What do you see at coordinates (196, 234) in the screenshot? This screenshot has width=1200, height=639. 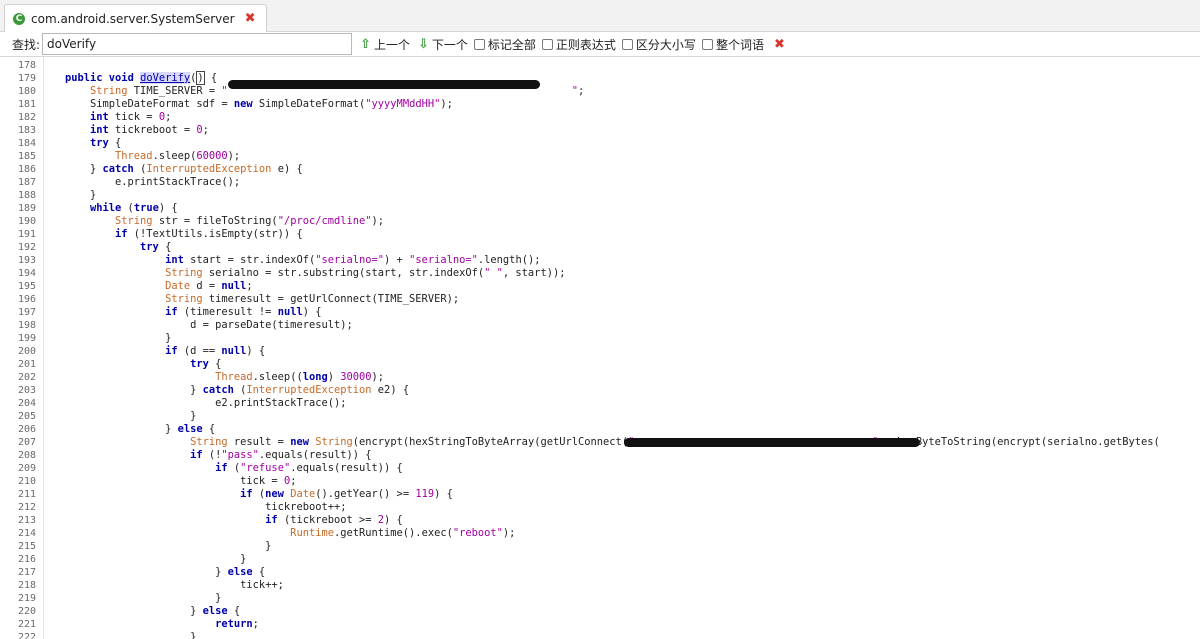 I see `code-line: if (!TextUtils.isEmpty(str)) {` at bounding box center [196, 234].